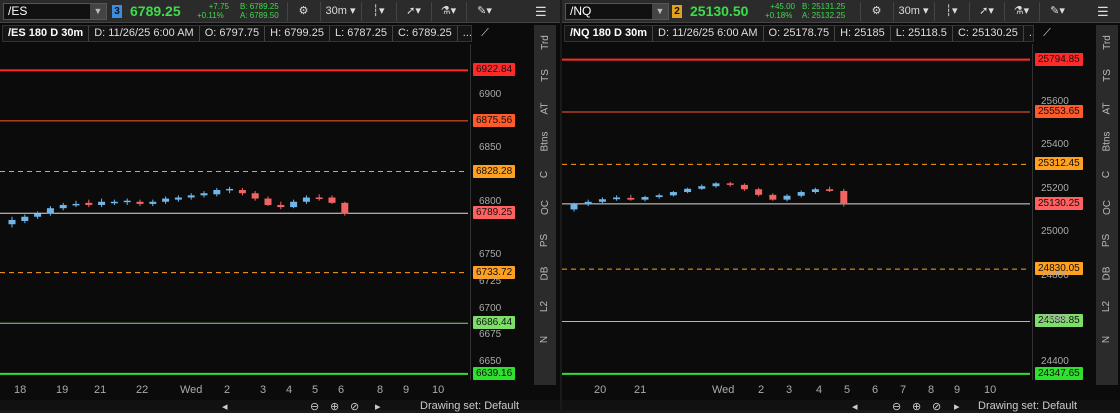  What do you see at coordinates (227, 390) in the screenshot?
I see `time-tick-label: 2` at bounding box center [227, 390].